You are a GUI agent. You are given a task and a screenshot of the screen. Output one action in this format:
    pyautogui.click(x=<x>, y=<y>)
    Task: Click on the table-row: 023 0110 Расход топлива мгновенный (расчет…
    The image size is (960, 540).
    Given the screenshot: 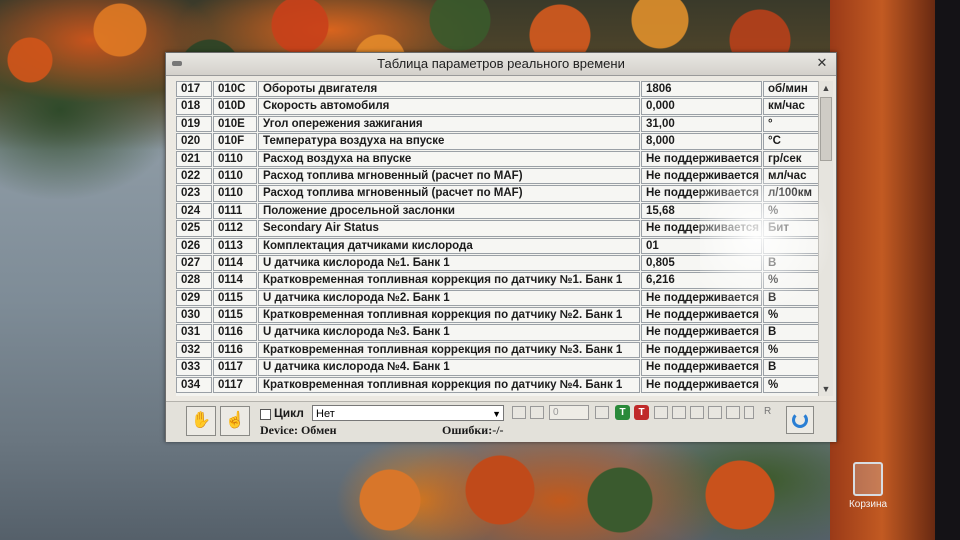 What is the action you would take?
    pyautogui.click(x=498, y=193)
    